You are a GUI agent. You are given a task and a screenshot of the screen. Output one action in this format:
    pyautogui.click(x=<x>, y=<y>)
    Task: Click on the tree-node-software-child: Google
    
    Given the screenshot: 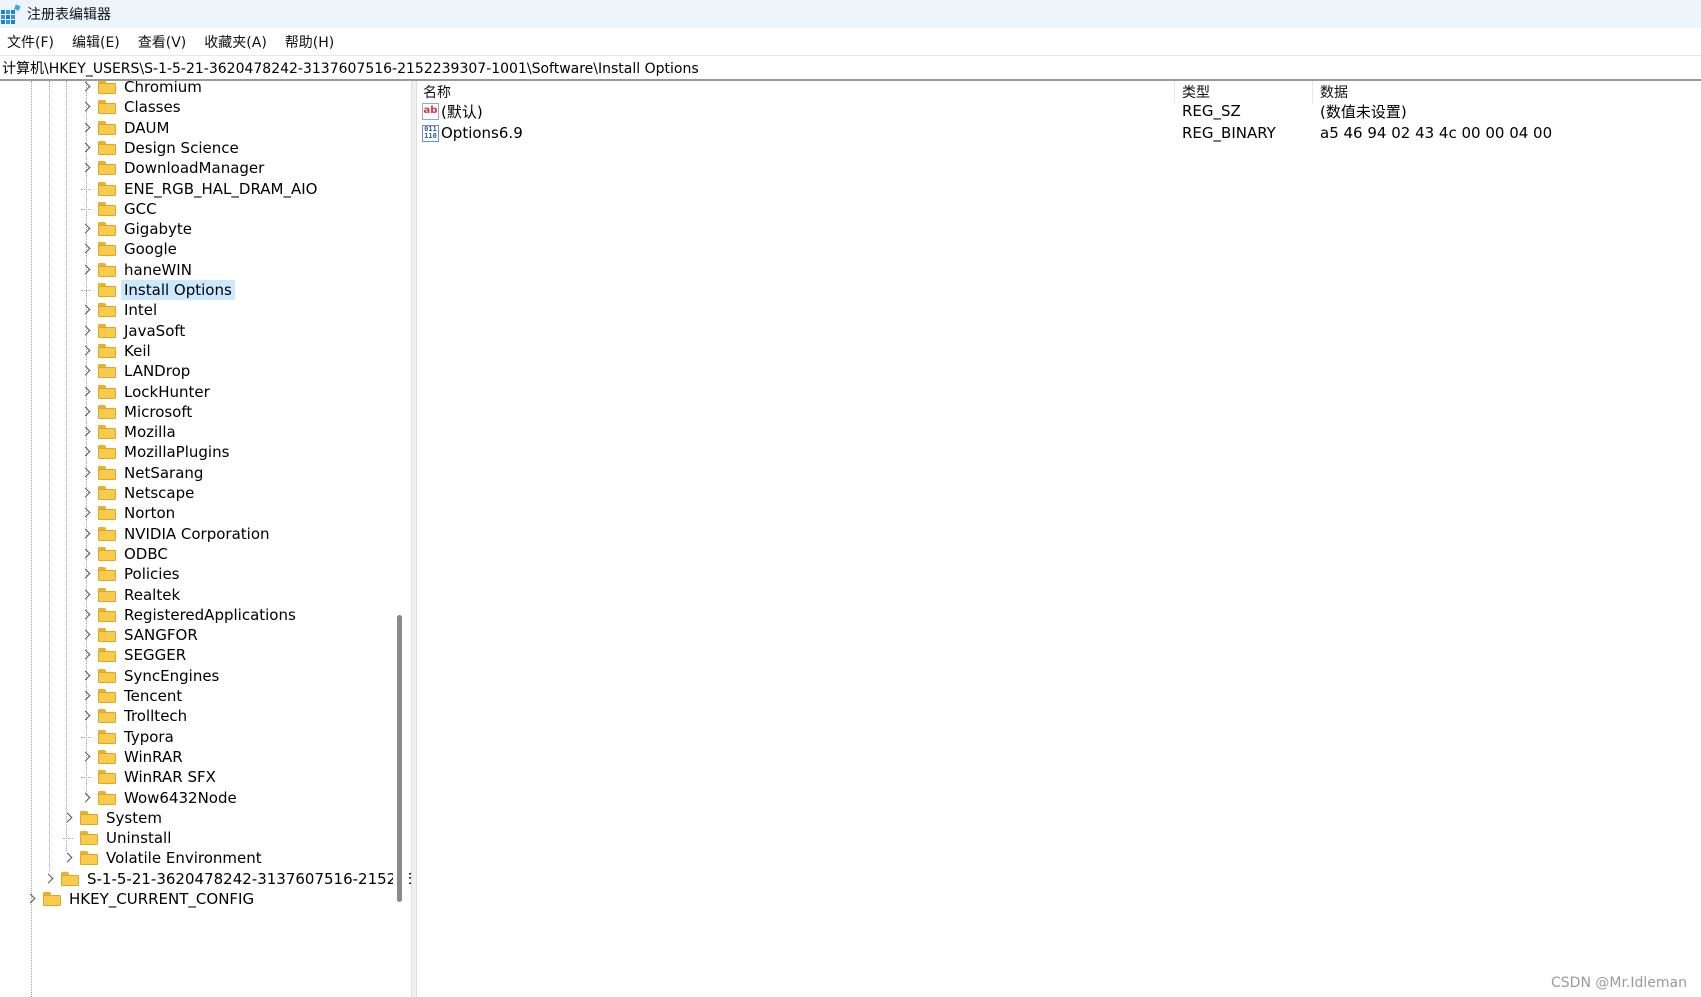 What is the action you would take?
    pyautogui.click(x=129, y=249)
    